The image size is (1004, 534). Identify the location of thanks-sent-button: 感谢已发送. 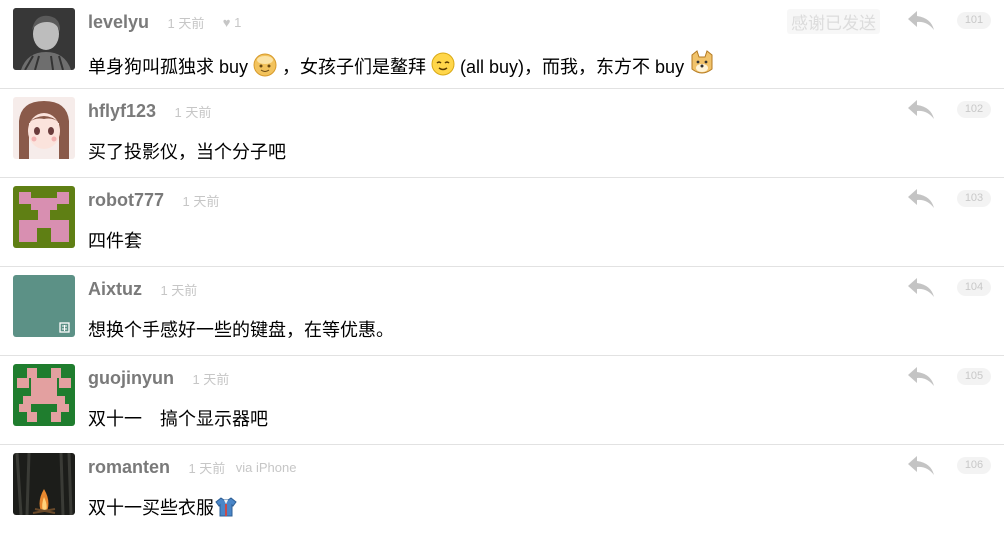
(833, 21).